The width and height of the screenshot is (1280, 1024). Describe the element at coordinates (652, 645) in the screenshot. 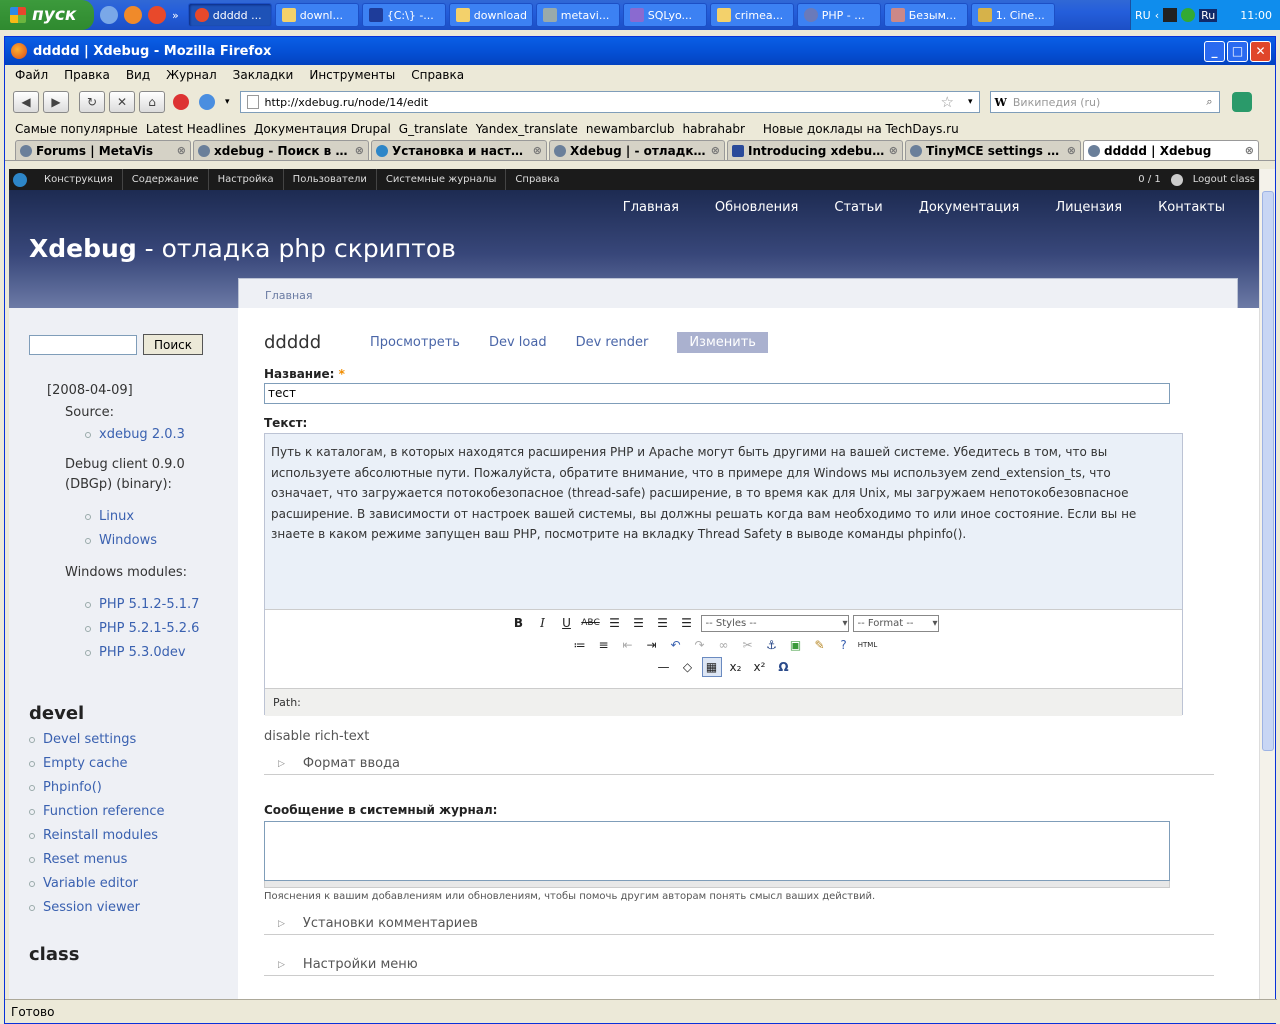

I see `indent-icon: ⇥` at that location.